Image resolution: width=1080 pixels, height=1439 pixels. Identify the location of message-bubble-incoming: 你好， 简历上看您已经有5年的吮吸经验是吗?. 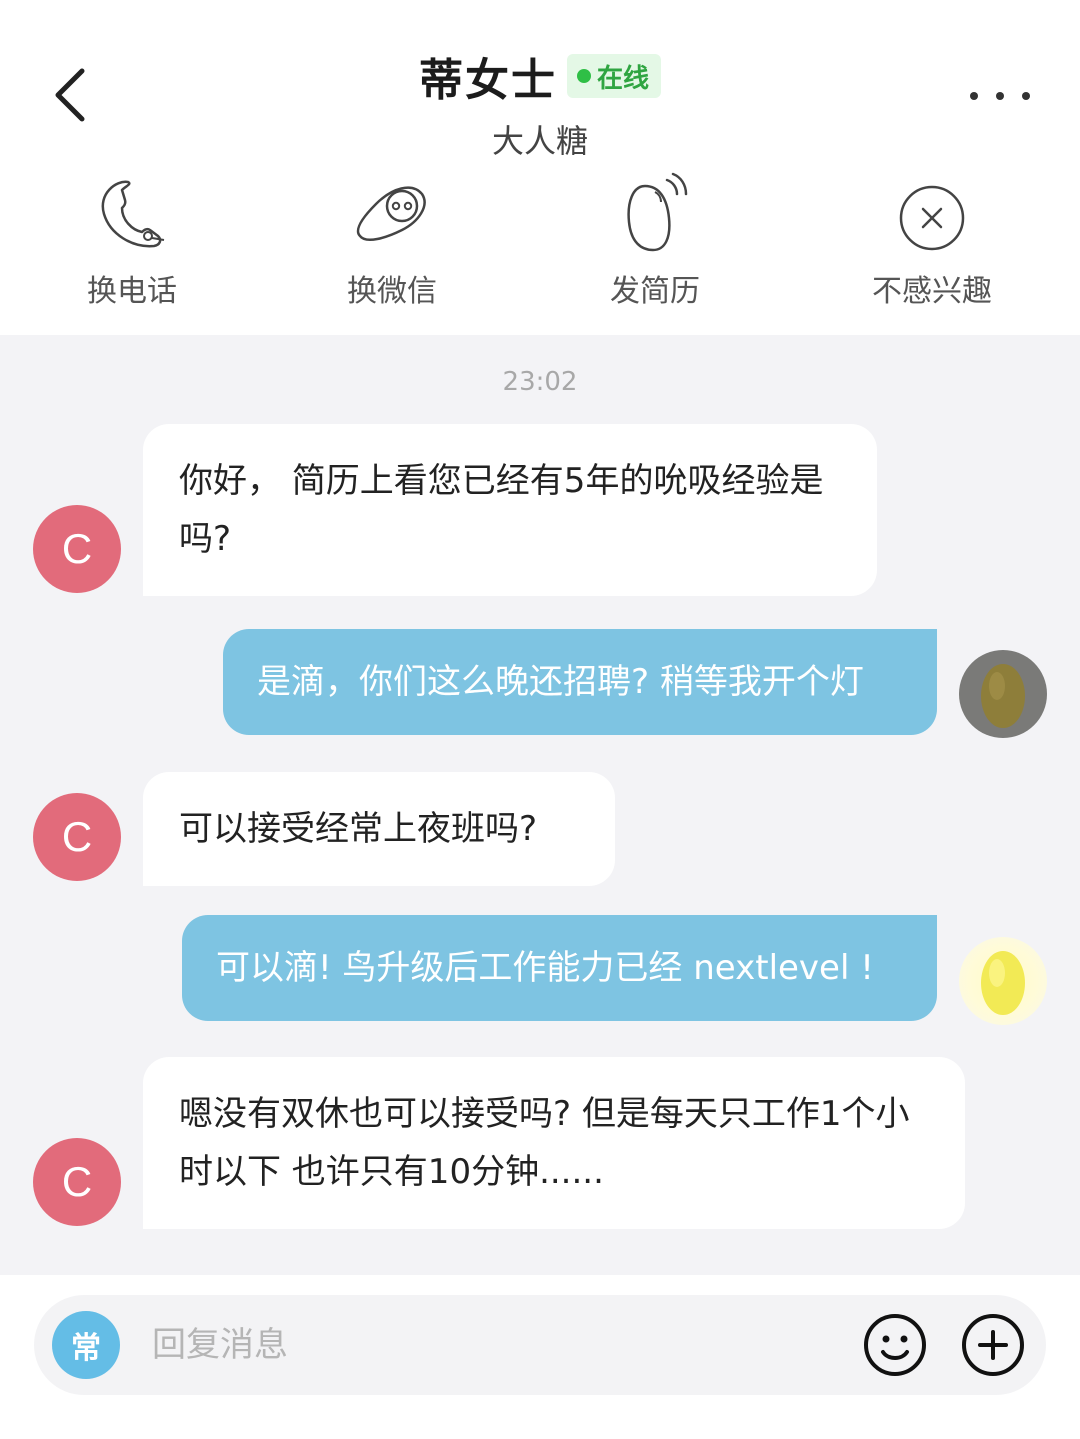
(510, 510).